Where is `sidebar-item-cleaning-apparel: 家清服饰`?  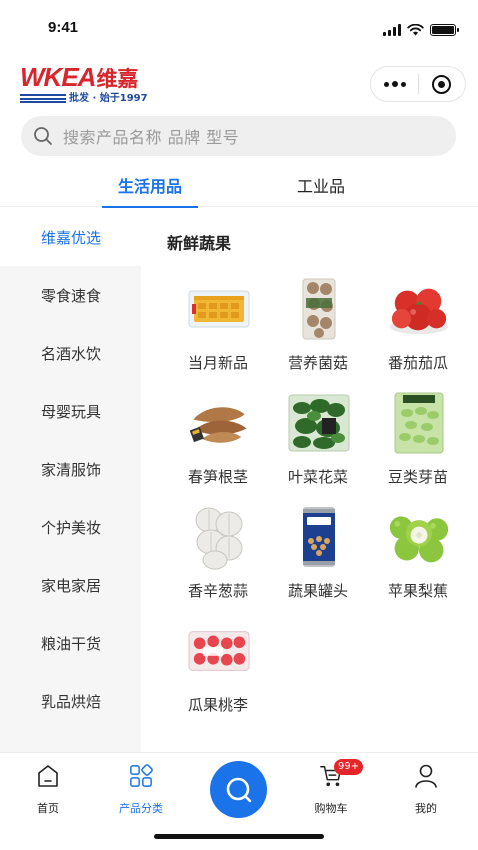
sidebar-item-cleaning-apparel: 家清服饰 is located at coordinates (70, 469).